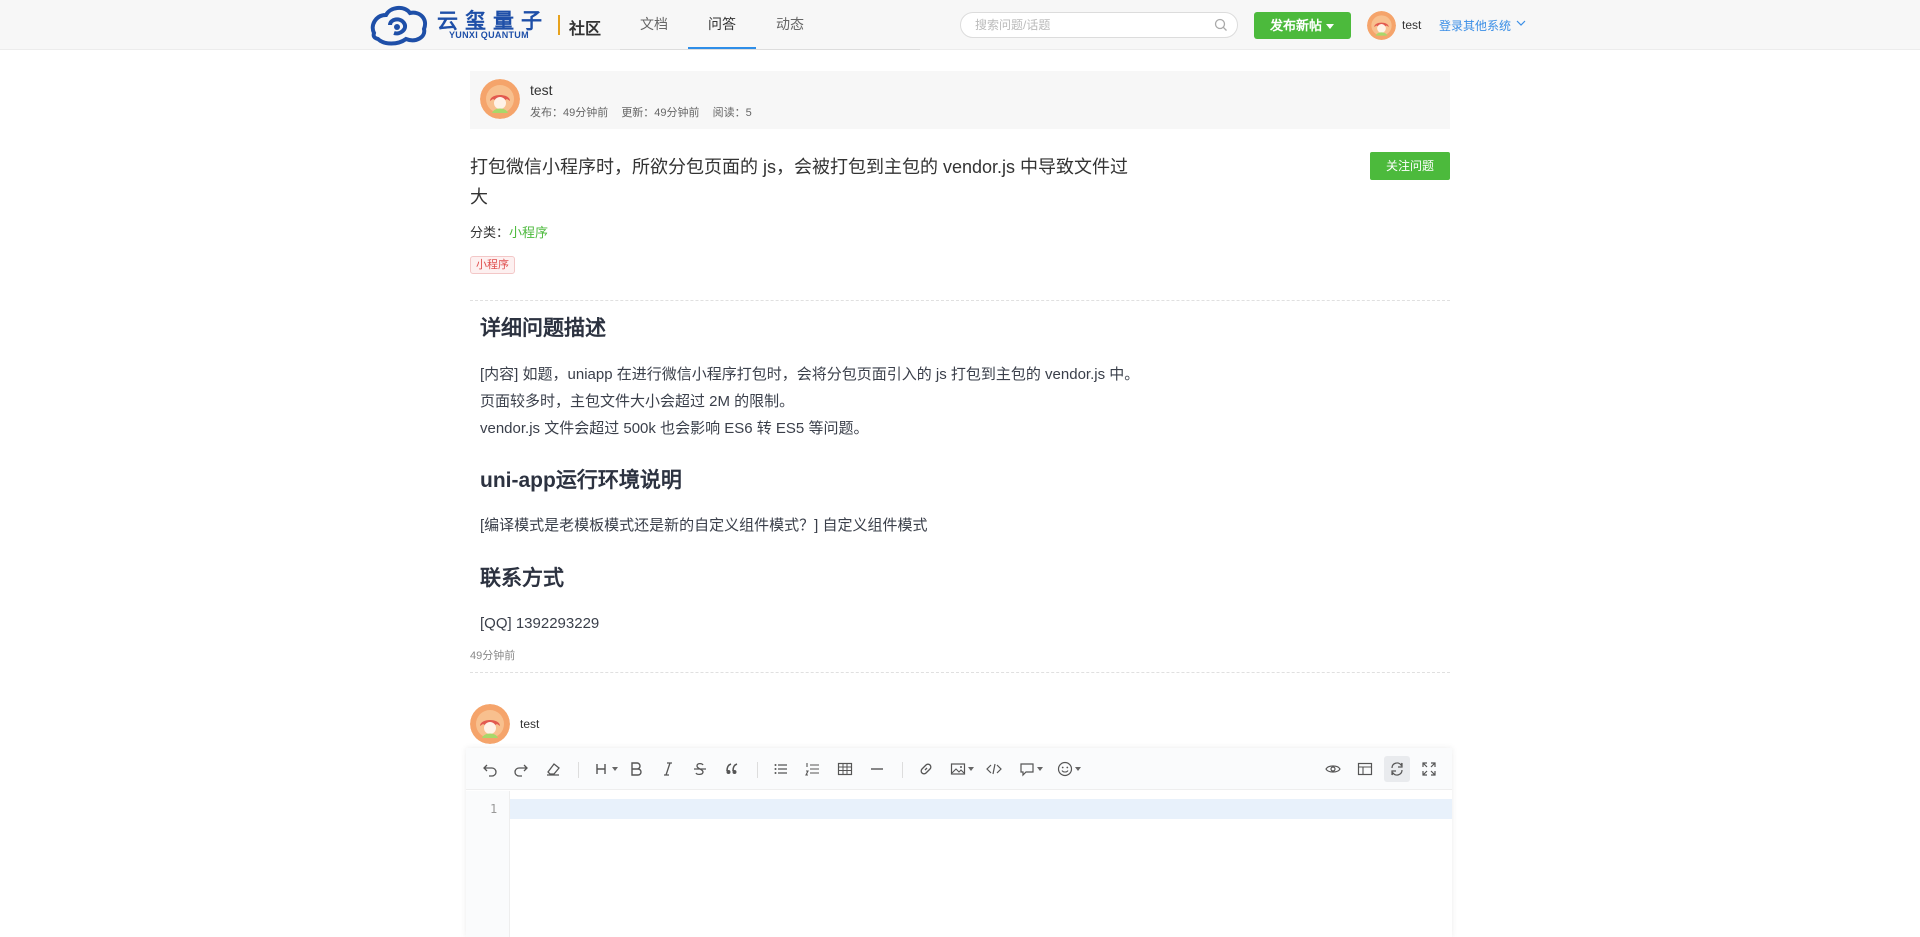 The image size is (1920, 937). Describe the element at coordinates (926, 769) in the screenshot. I see `link-icon` at that location.